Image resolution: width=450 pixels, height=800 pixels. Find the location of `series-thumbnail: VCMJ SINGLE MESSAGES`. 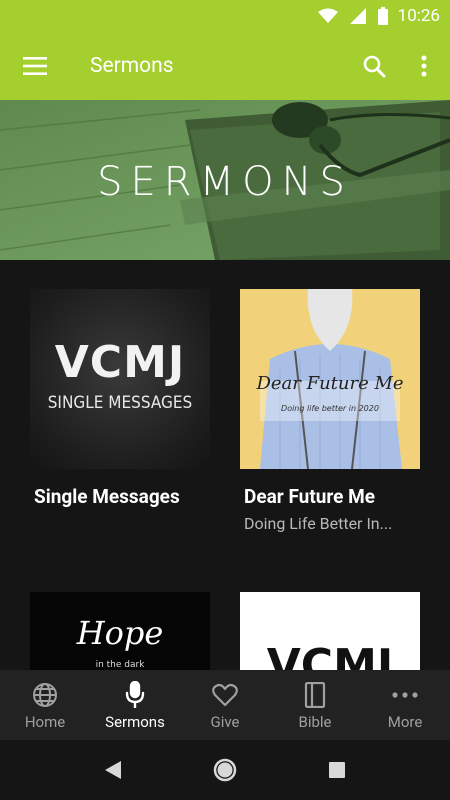

series-thumbnail: VCMJ SINGLE MESSAGES is located at coordinates (120, 379).